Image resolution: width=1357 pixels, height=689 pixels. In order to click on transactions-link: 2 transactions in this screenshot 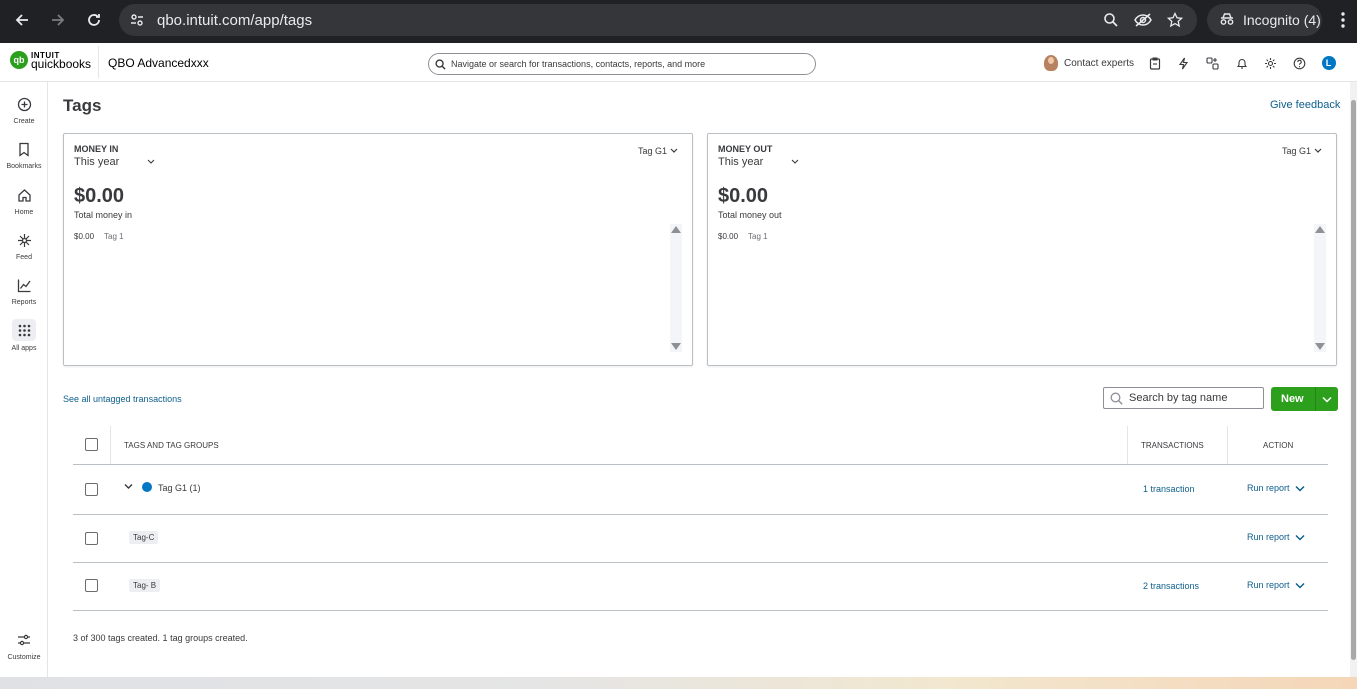, I will do `click(1171, 586)`.